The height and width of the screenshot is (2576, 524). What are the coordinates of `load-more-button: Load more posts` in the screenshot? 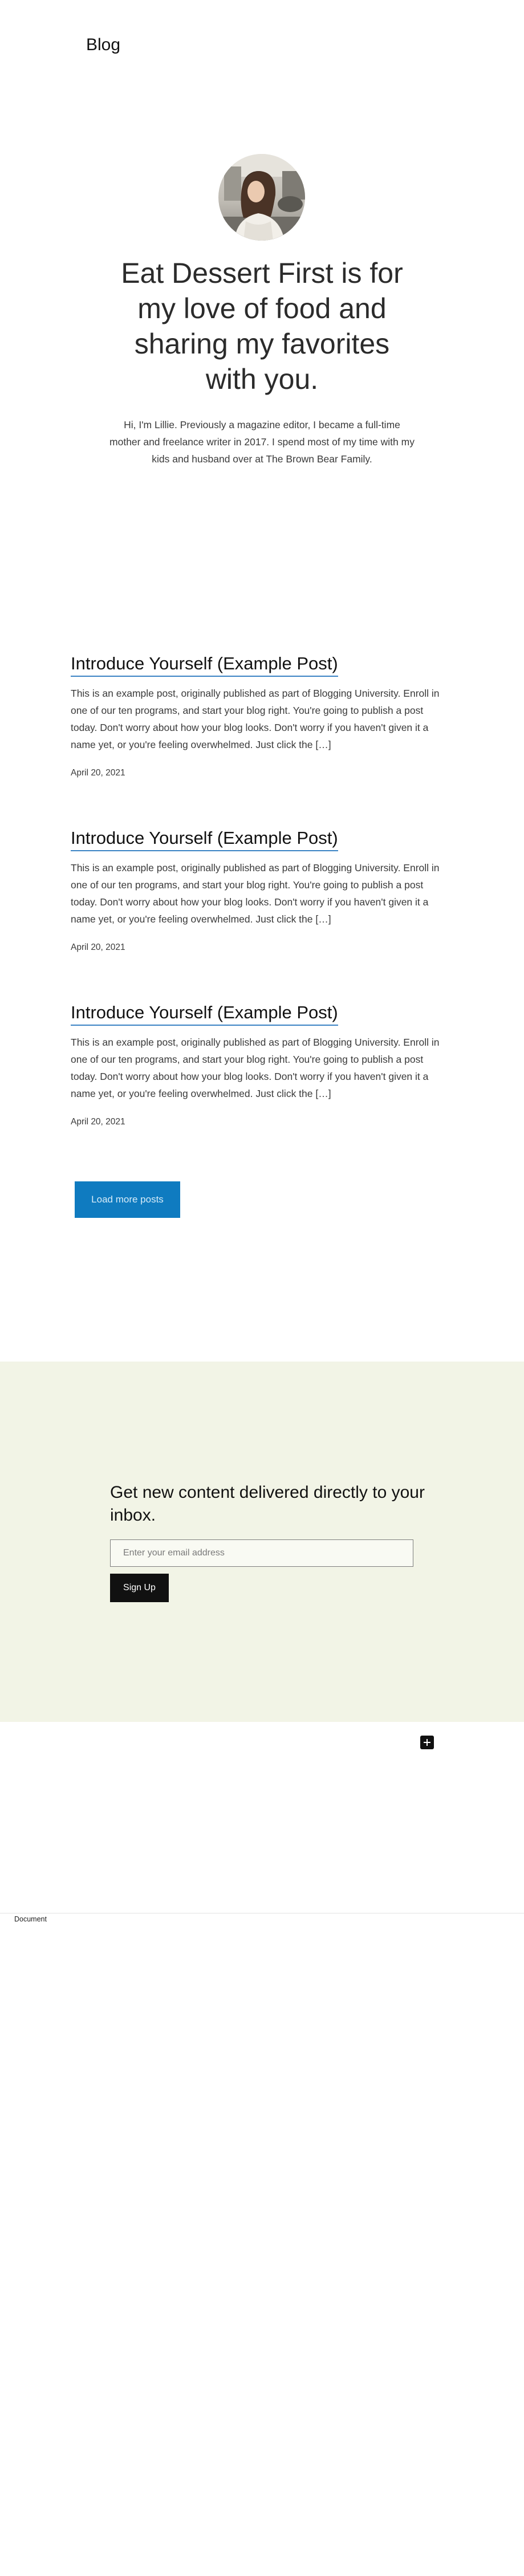 It's located at (128, 1199).